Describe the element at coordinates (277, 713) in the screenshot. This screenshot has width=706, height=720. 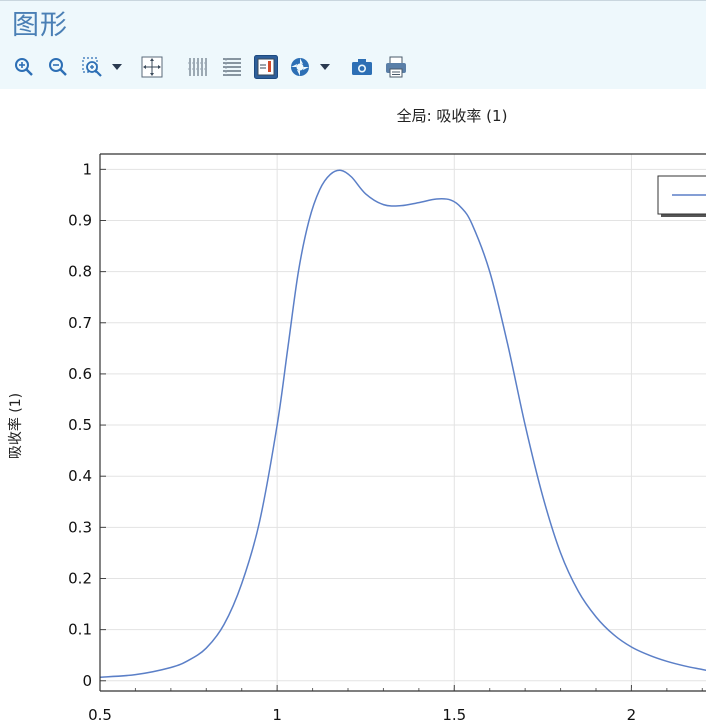
I see `x-tick-label: 1` at that location.